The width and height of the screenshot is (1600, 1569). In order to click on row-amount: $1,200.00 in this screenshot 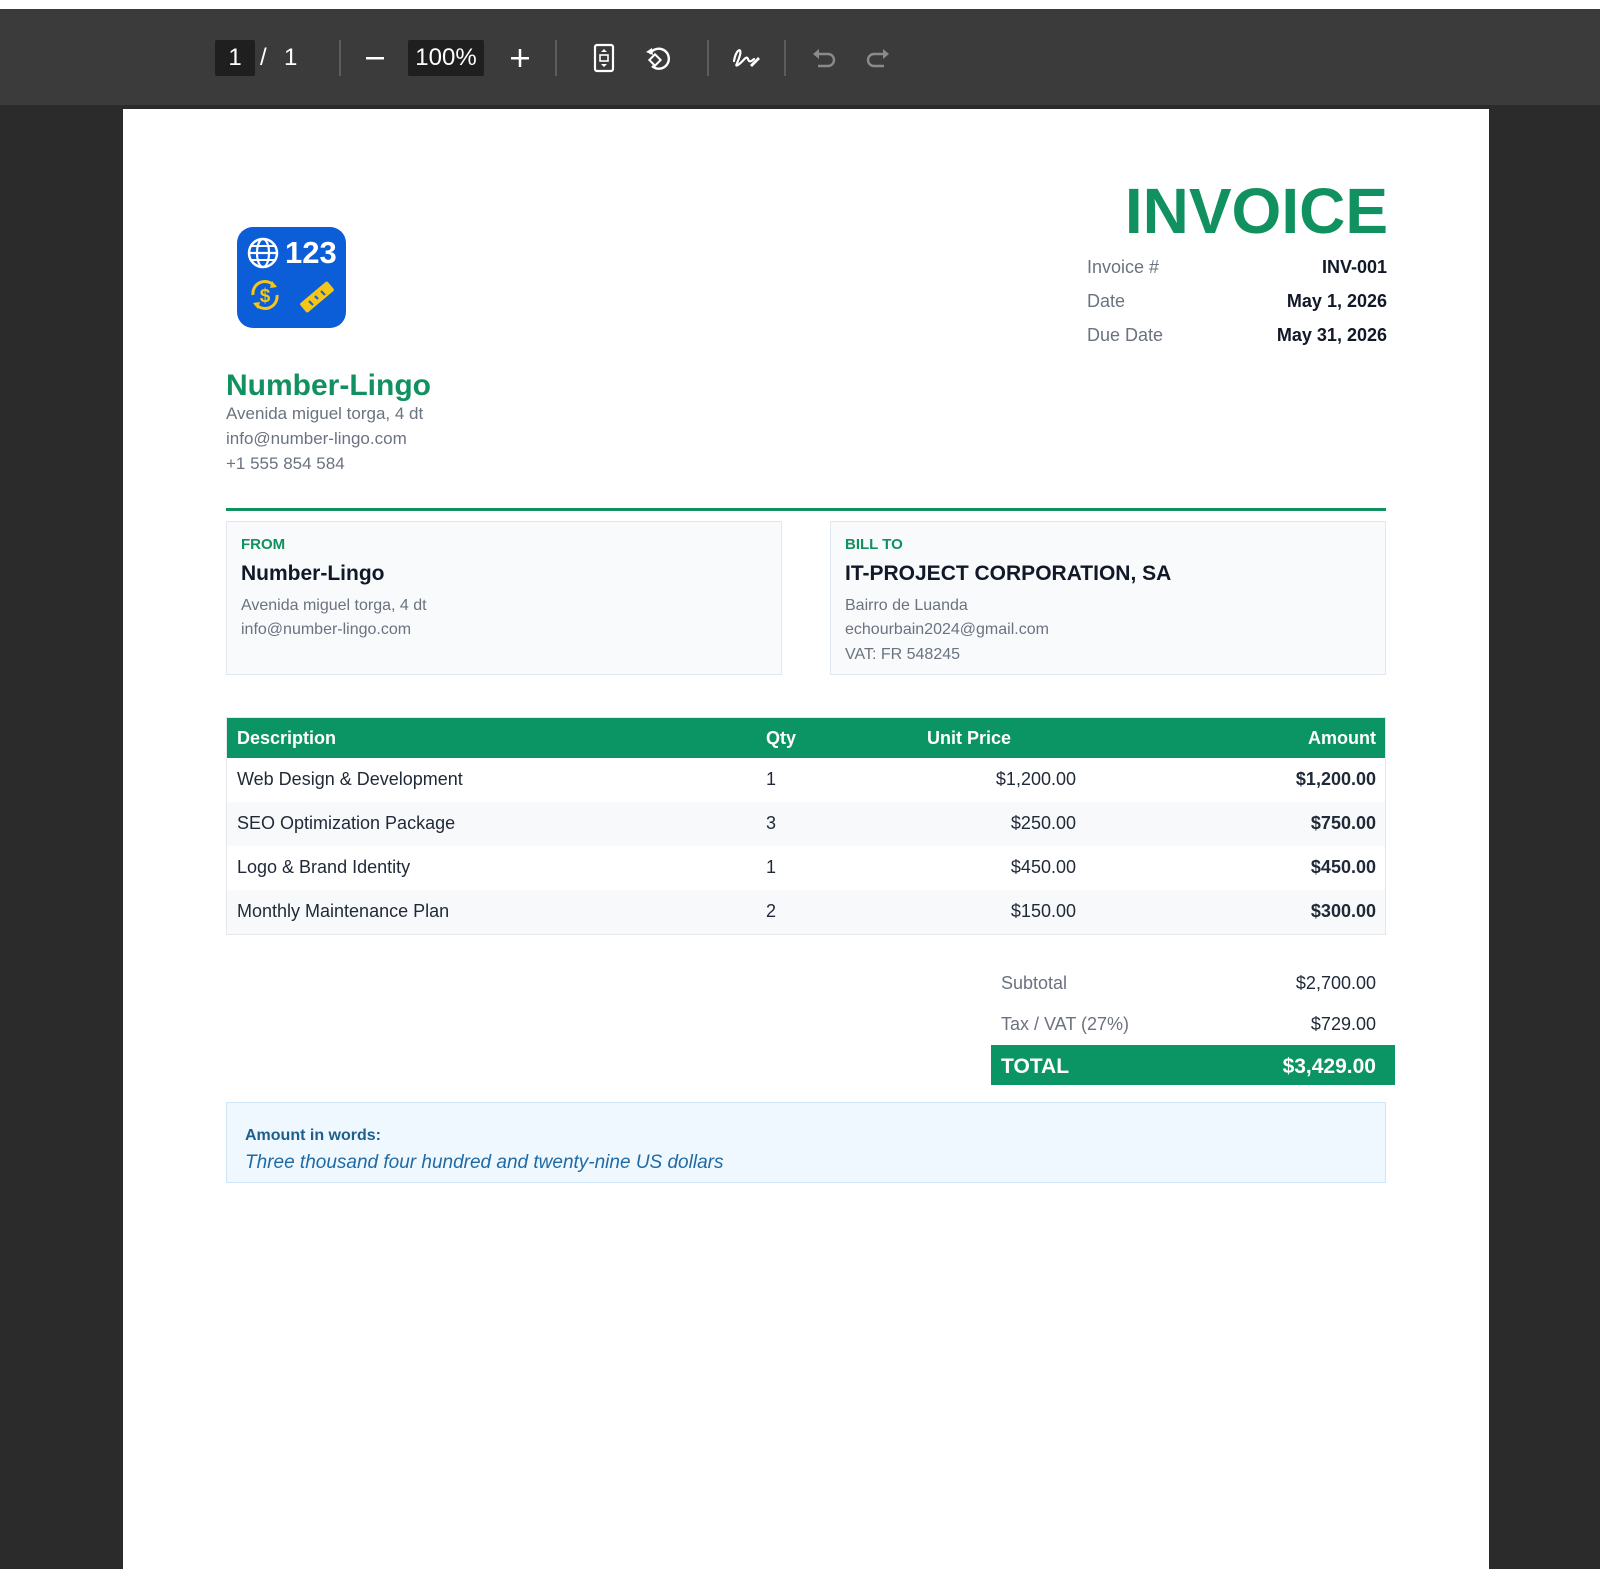, I will do `click(1335, 779)`.